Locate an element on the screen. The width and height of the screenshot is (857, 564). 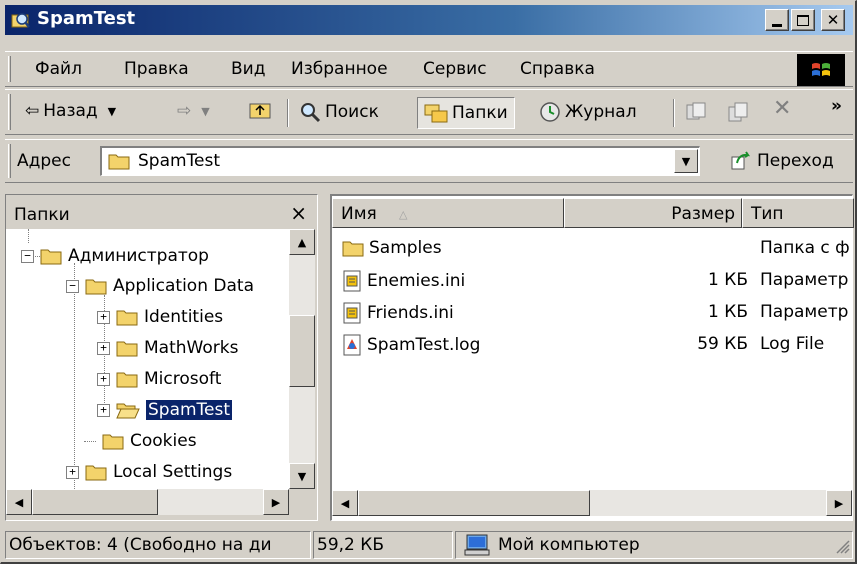
title-bar: SpamTest ✕ is located at coordinates (429, 20).